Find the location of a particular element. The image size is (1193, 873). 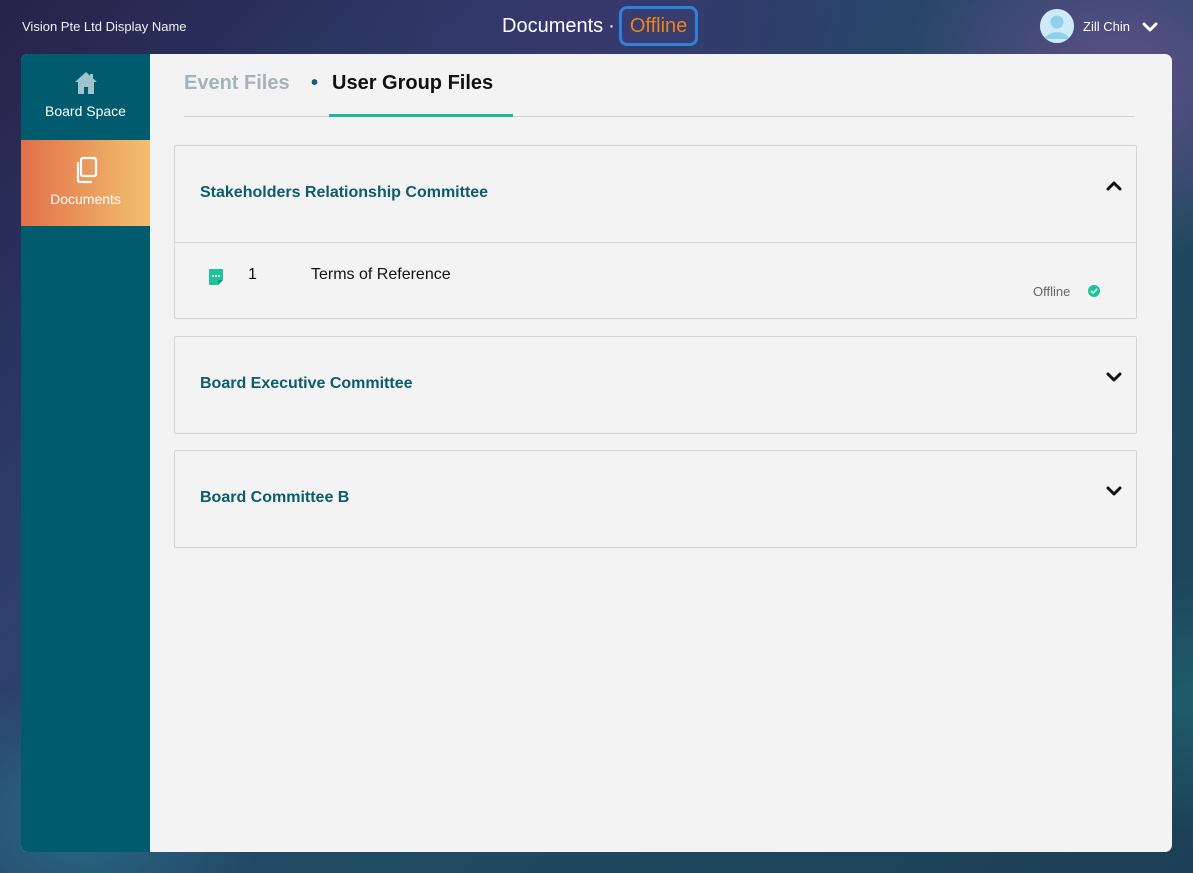

document-title: Terms of Reference is located at coordinates (381, 275).